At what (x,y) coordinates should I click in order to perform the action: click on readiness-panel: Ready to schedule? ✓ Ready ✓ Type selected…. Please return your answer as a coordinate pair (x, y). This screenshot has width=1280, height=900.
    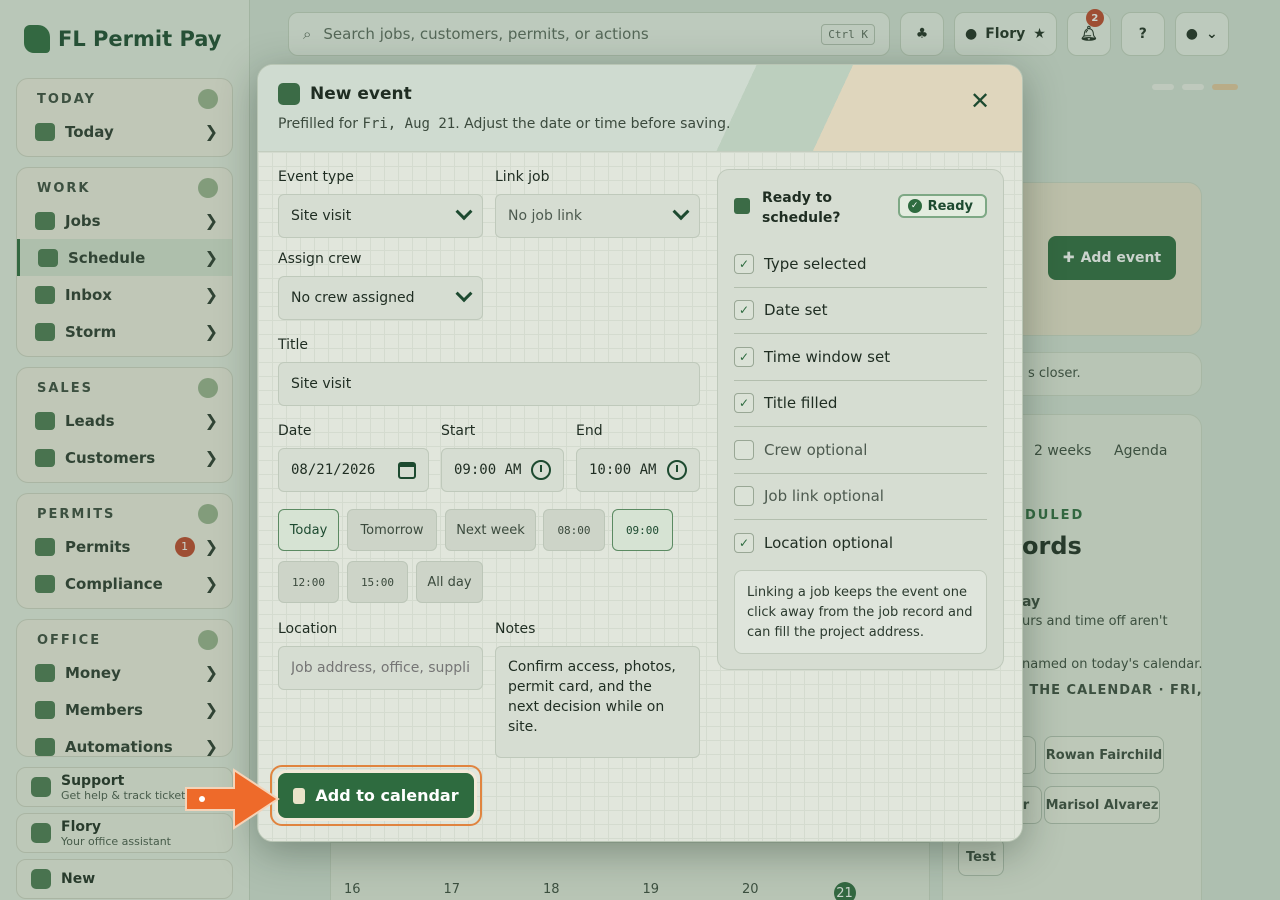
    Looking at the image, I should click on (860, 419).